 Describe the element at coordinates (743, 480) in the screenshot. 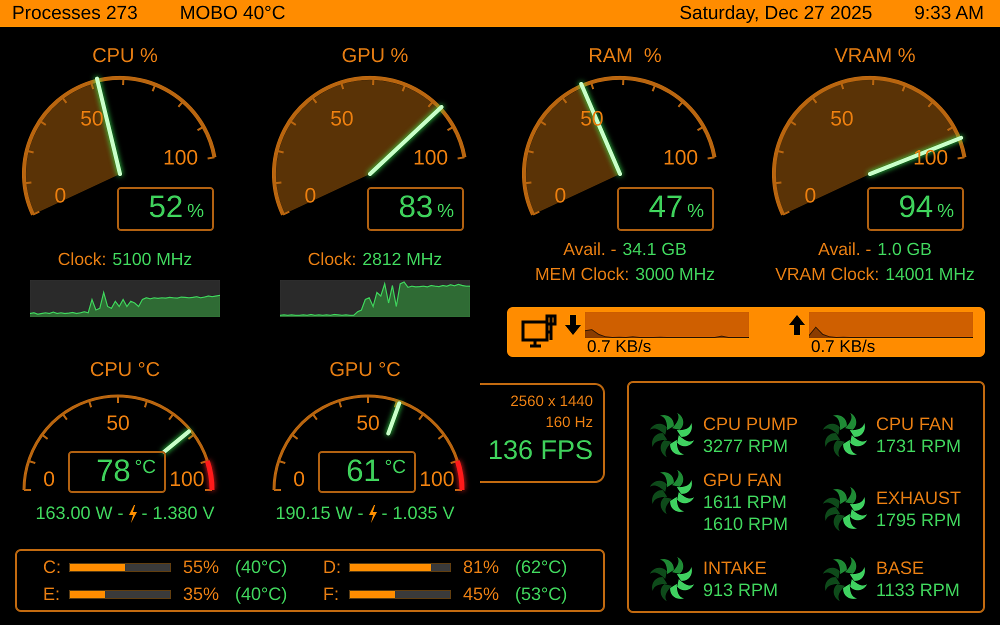

I see `fan-name: GPU FAN` at that location.